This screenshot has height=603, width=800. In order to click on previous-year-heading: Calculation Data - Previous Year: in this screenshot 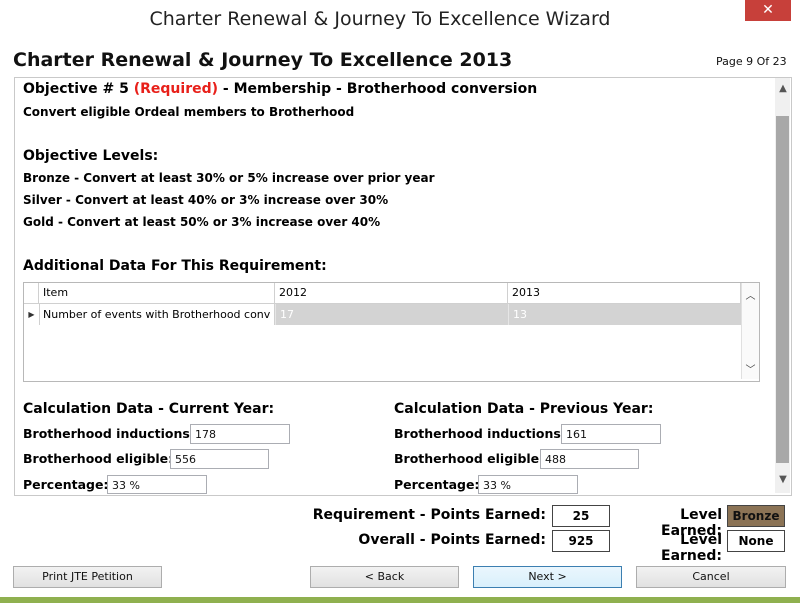, I will do `click(524, 409)`.